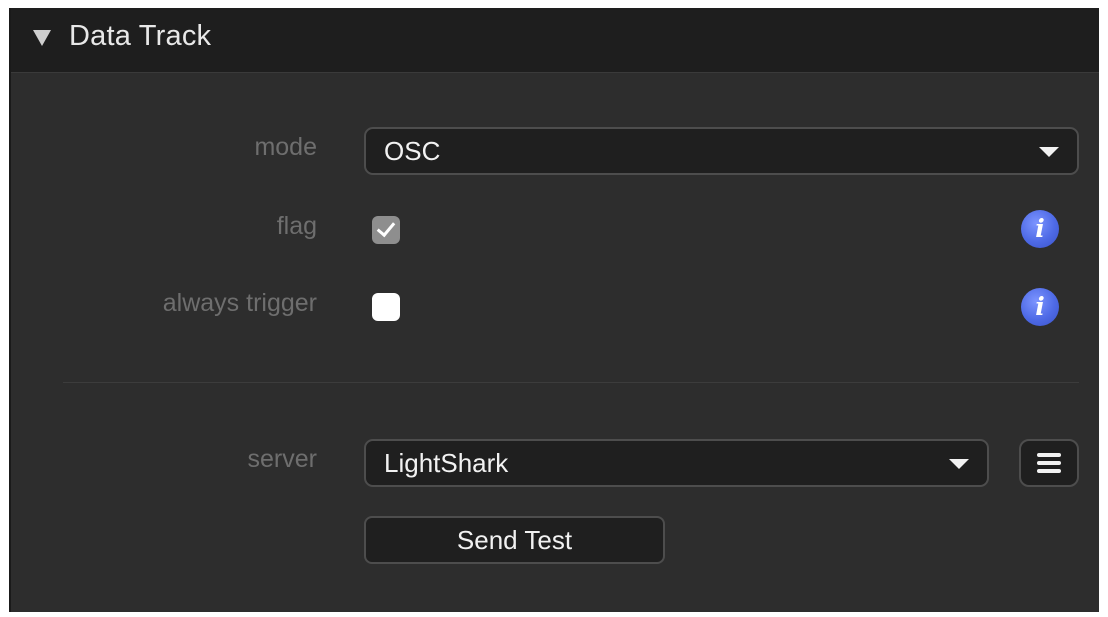 Image resolution: width=1108 pixels, height=617 pixels. I want to click on triangle-down-icon, so click(42, 38).